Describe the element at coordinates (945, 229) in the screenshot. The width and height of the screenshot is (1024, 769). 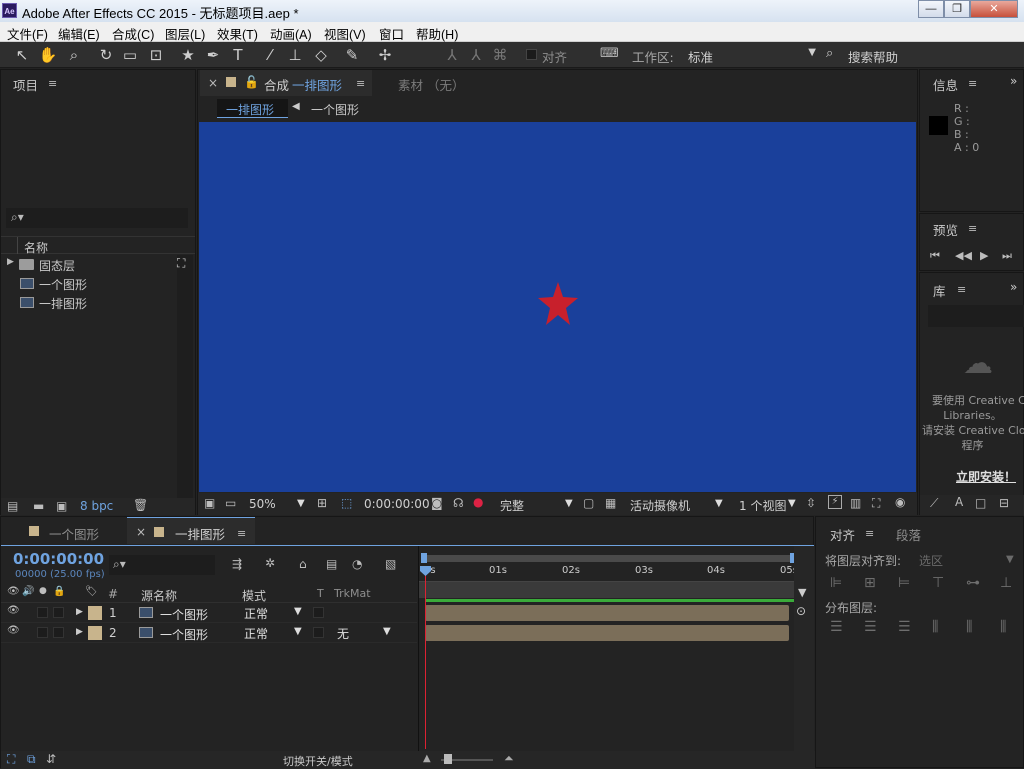
I see `preview-tab: 预览` at that location.